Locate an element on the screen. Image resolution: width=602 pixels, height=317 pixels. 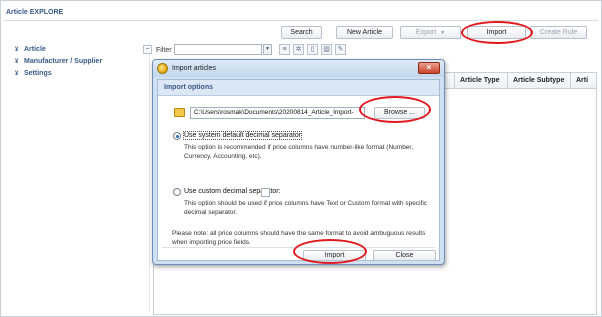
title-divider is located at coordinates (301, 20).